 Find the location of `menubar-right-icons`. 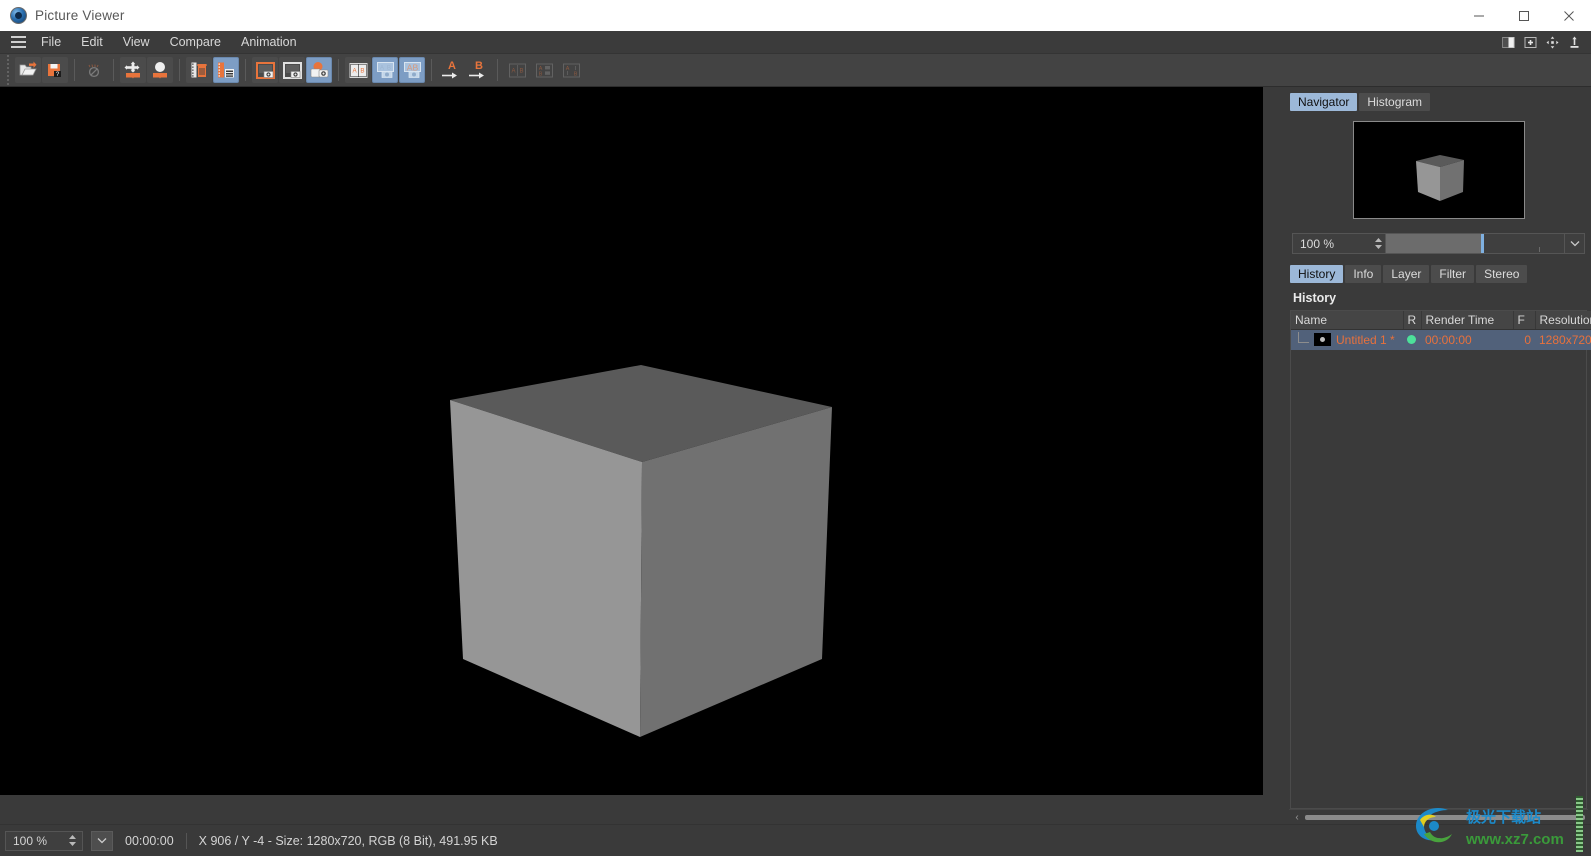

menubar-right-icons is located at coordinates (1546, 42).